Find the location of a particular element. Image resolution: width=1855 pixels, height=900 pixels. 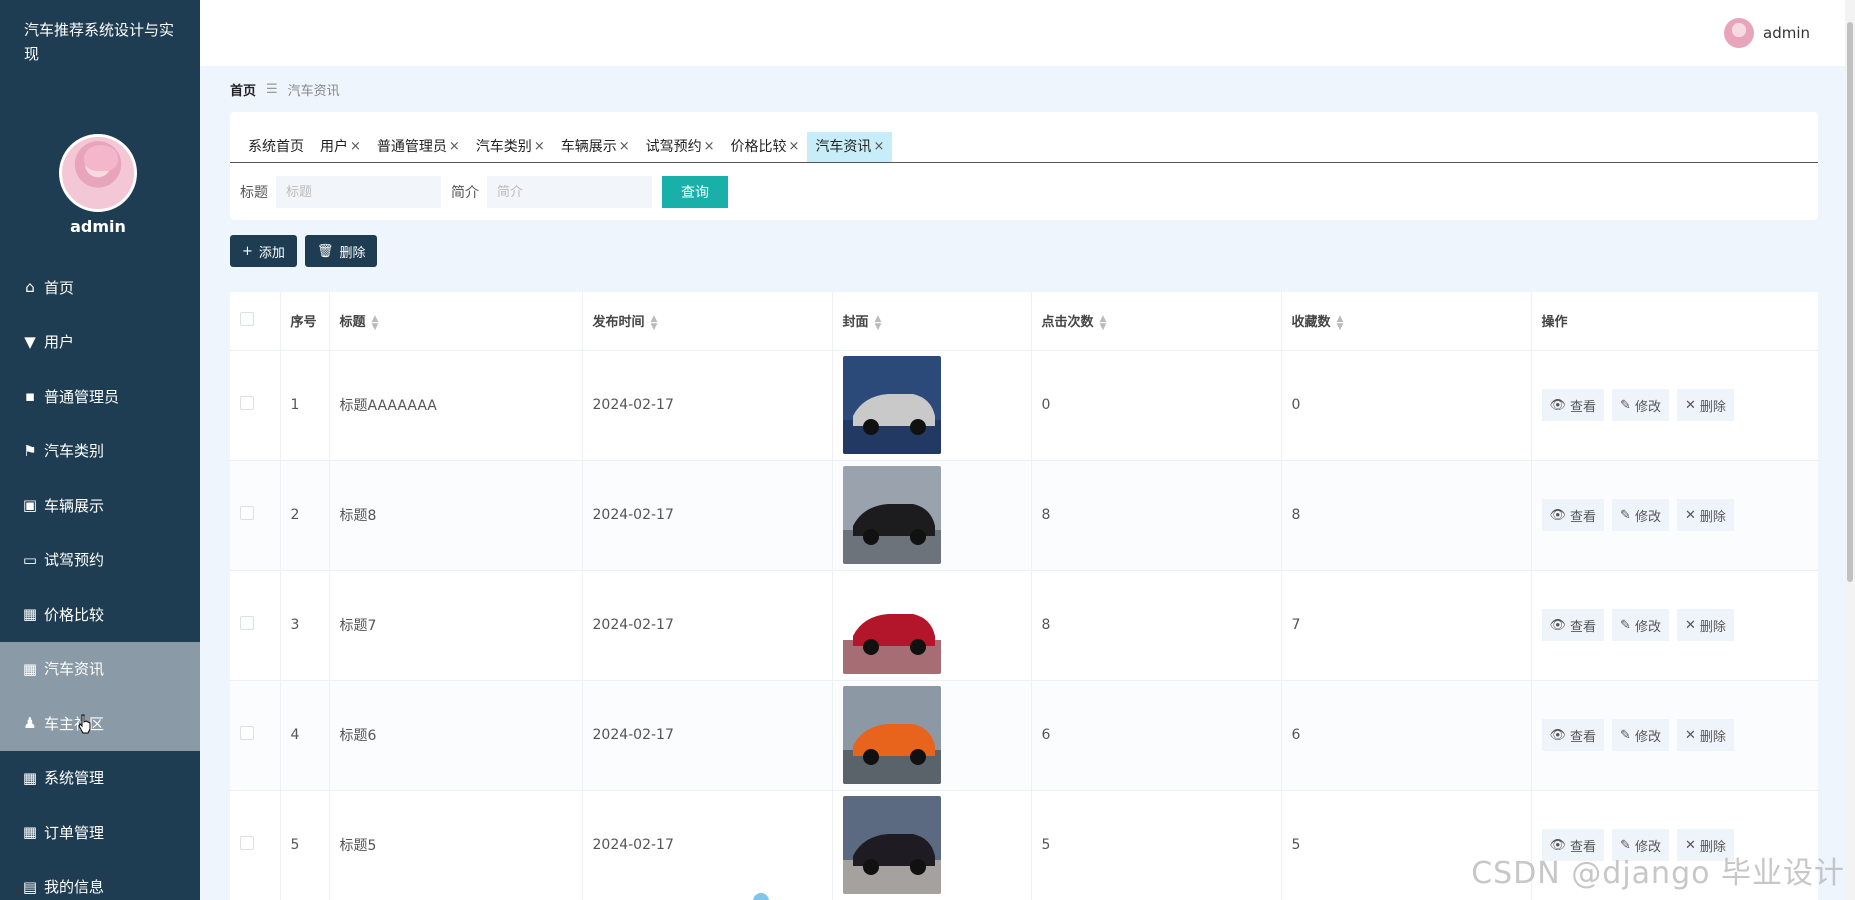

select-all-checkbox is located at coordinates (247, 318).